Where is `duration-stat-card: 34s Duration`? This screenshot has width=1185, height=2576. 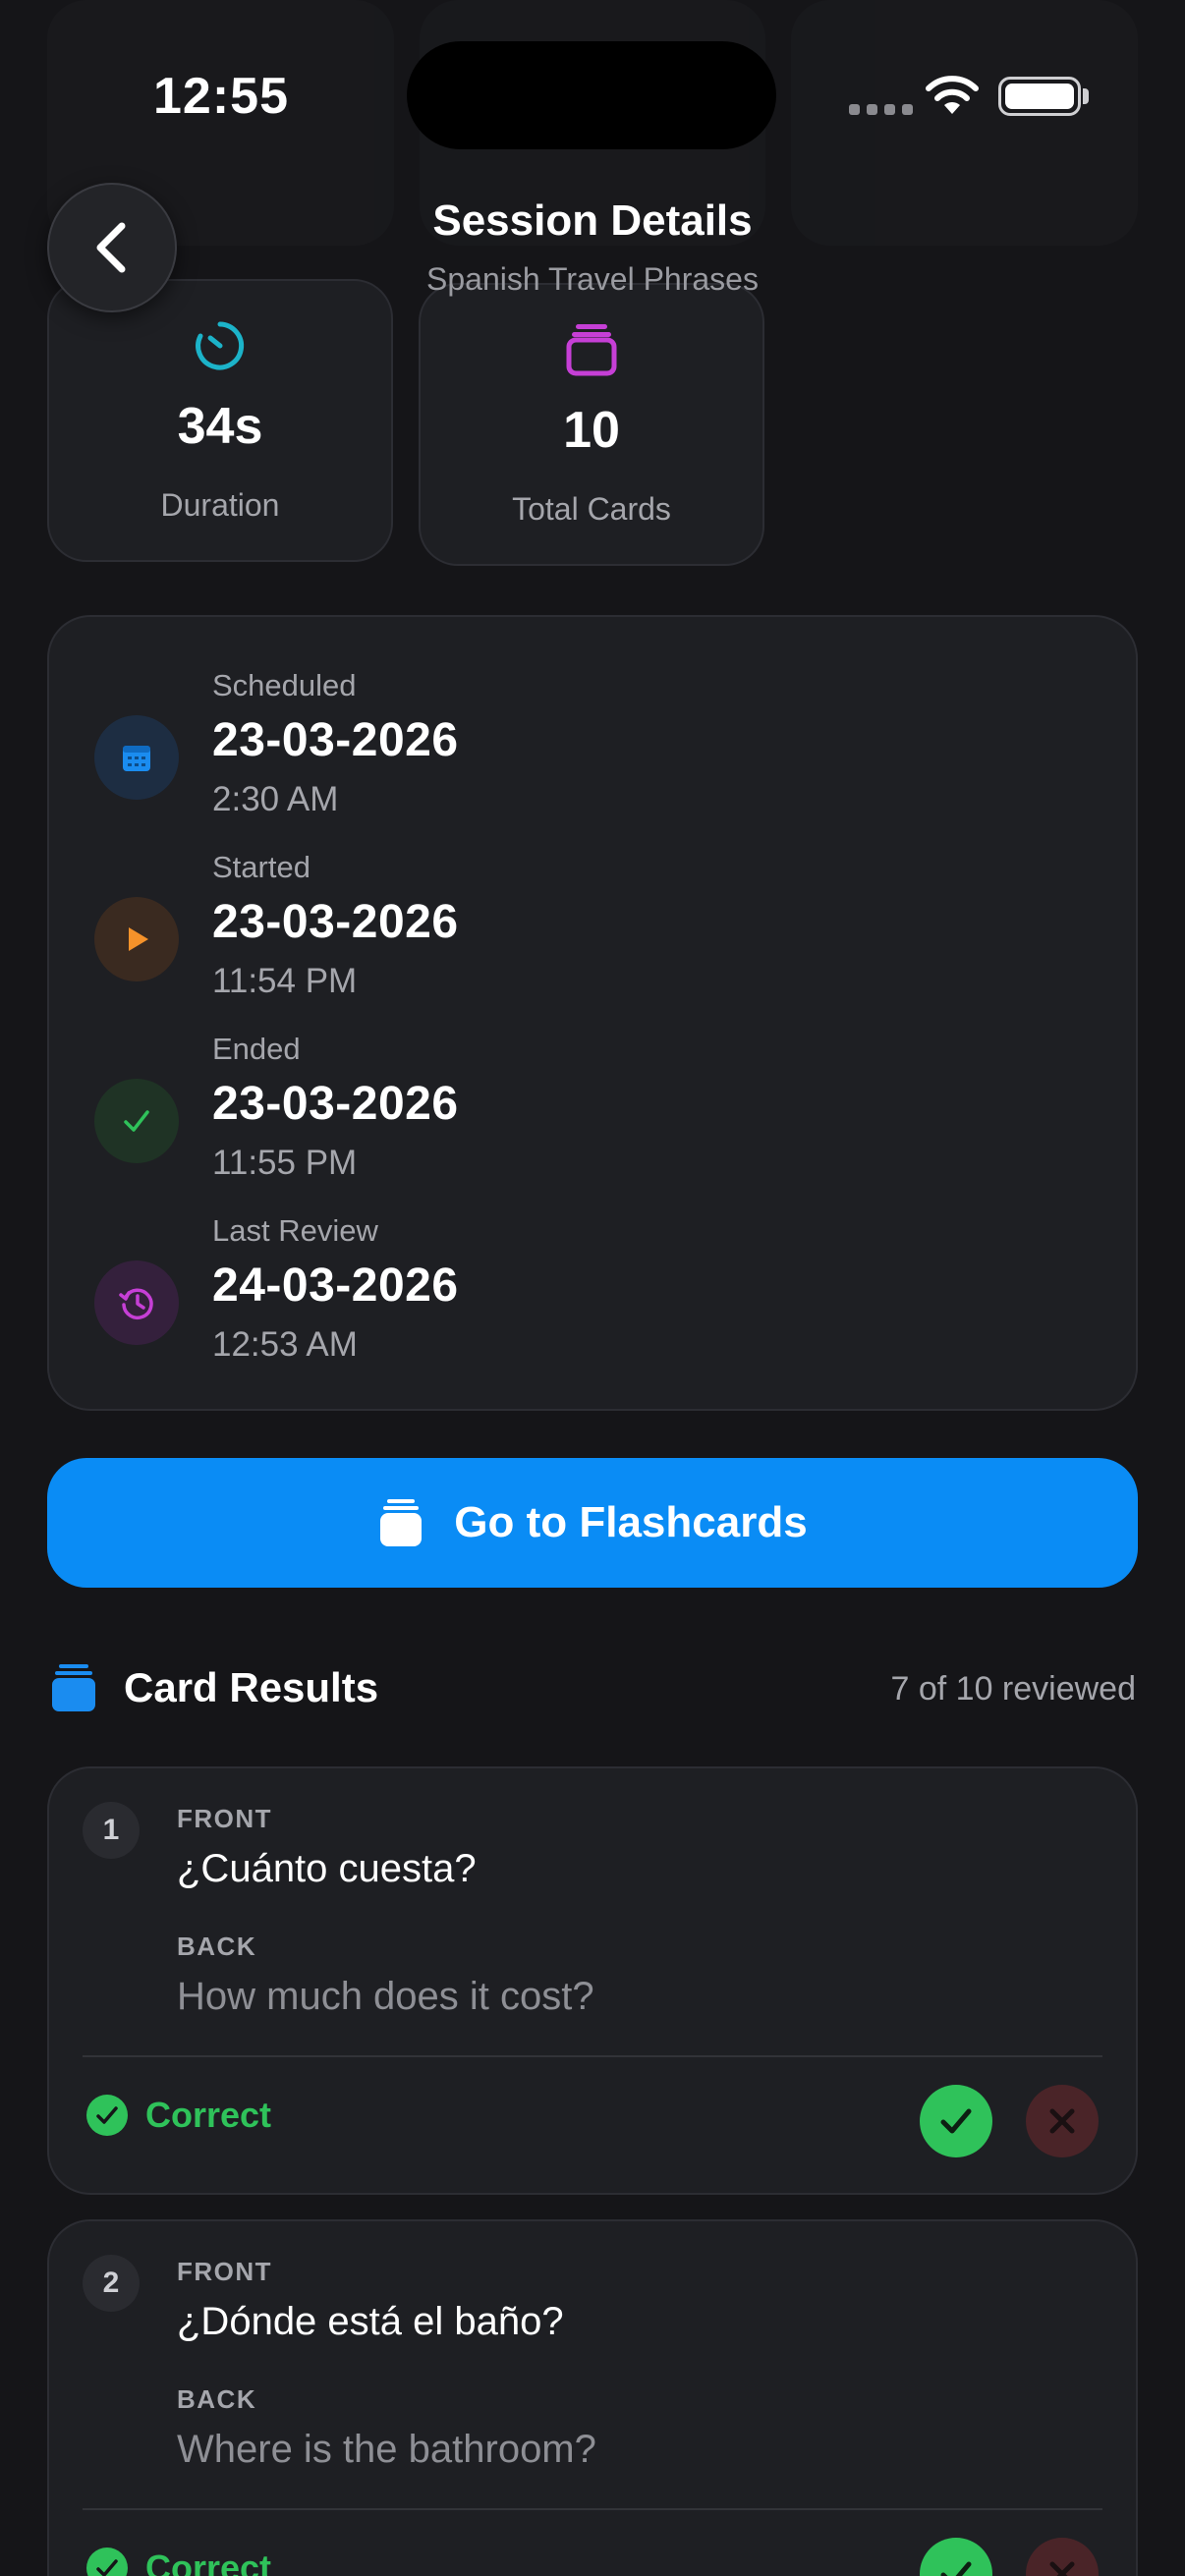 duration-stat-card: 34s Duration is located at coordinates (220, 420).